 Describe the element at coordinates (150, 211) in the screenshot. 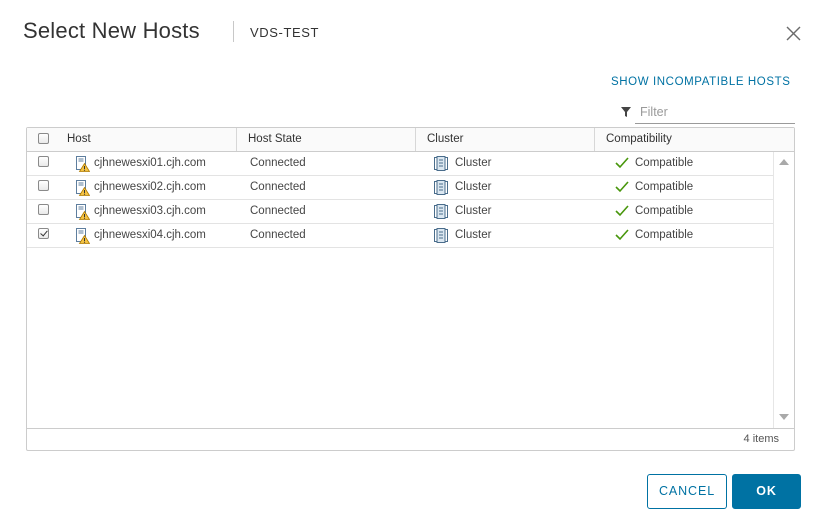

I see `host-name-link: cjhnewesxi03.cjh.com` at that location.